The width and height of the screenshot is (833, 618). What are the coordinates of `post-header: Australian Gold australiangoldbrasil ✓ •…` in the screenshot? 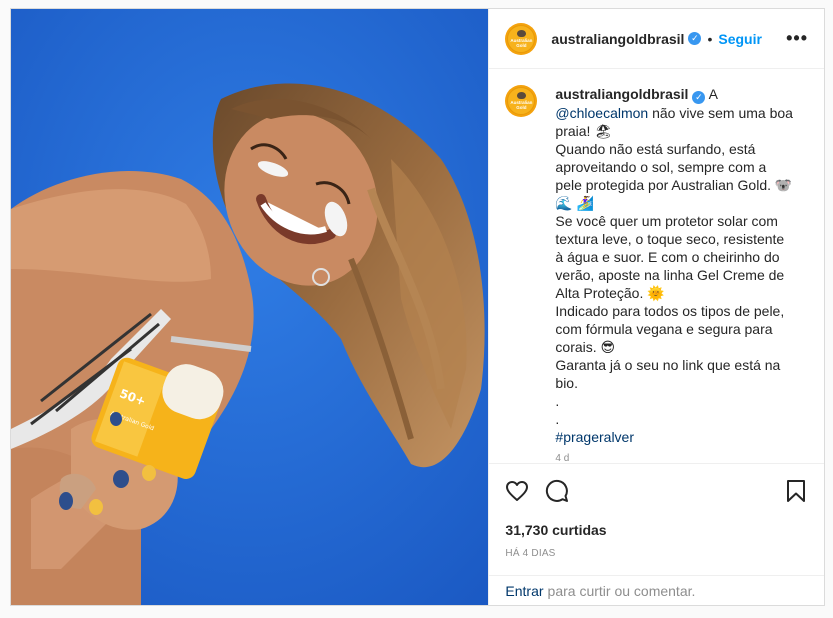 It's located at (656, 39).